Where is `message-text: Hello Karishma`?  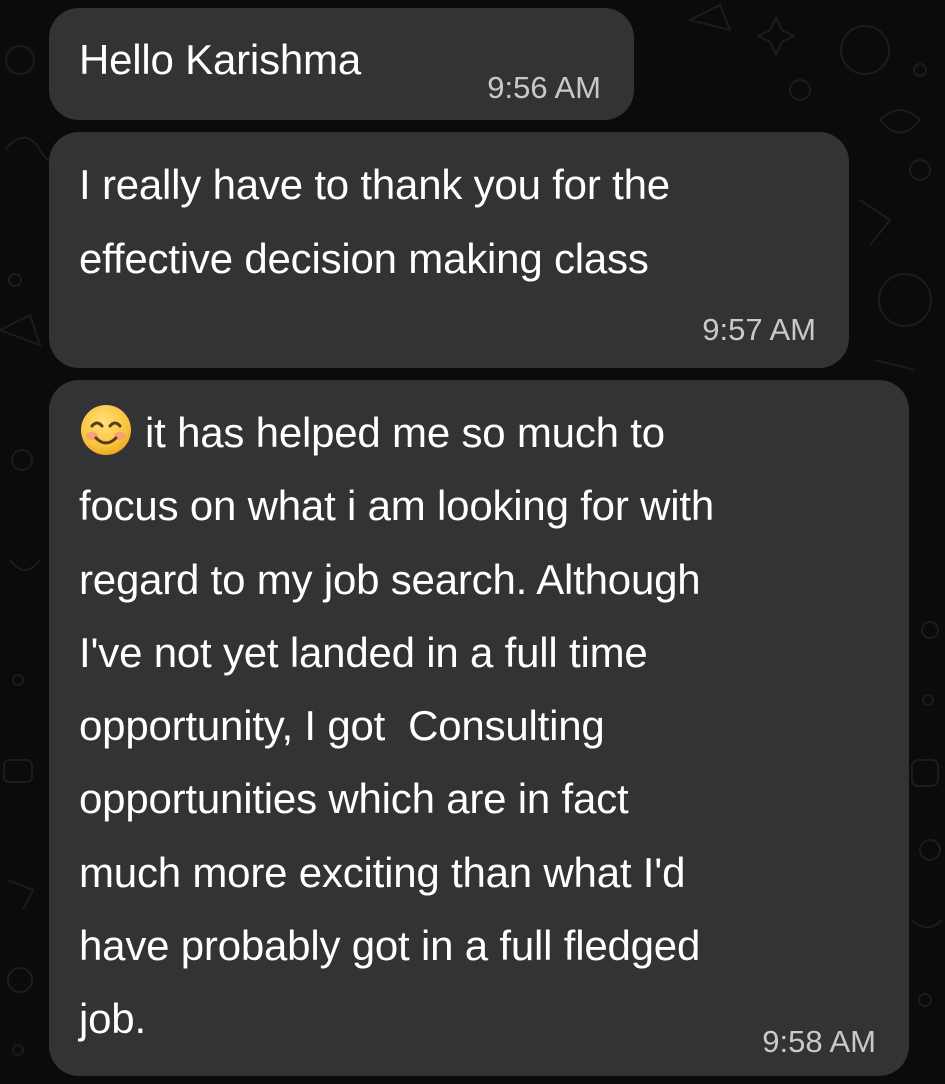
message-text: Hello Karishma is located at coordinates (220, 59).